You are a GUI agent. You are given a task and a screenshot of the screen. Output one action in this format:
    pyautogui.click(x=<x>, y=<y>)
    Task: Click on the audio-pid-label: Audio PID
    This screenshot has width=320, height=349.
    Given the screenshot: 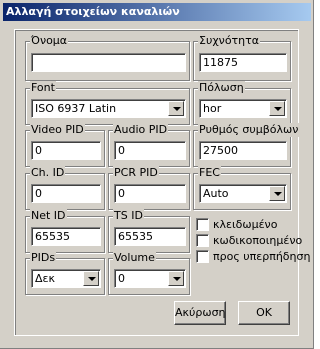 What is the action you would take?
    pyautogui.click(x=141, y=130)
    